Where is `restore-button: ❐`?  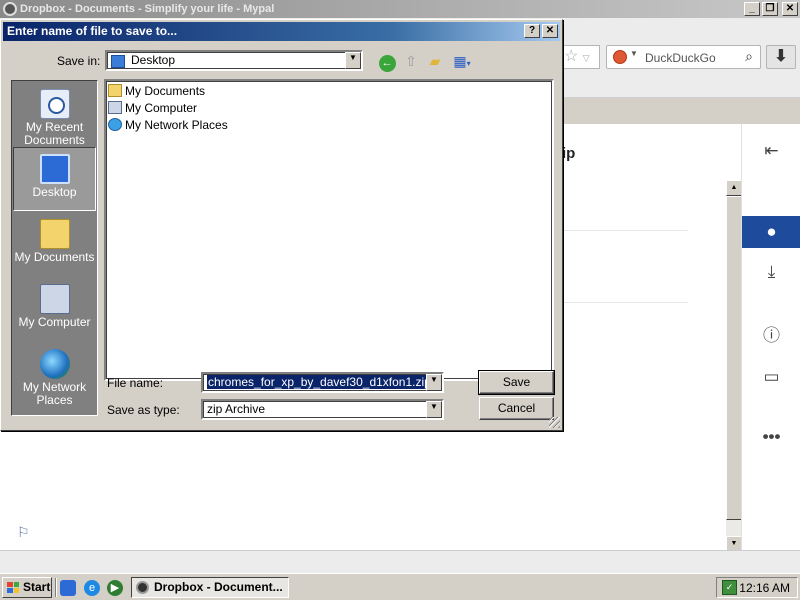 restore-button: ❐ is located at coordinates (770, 9).